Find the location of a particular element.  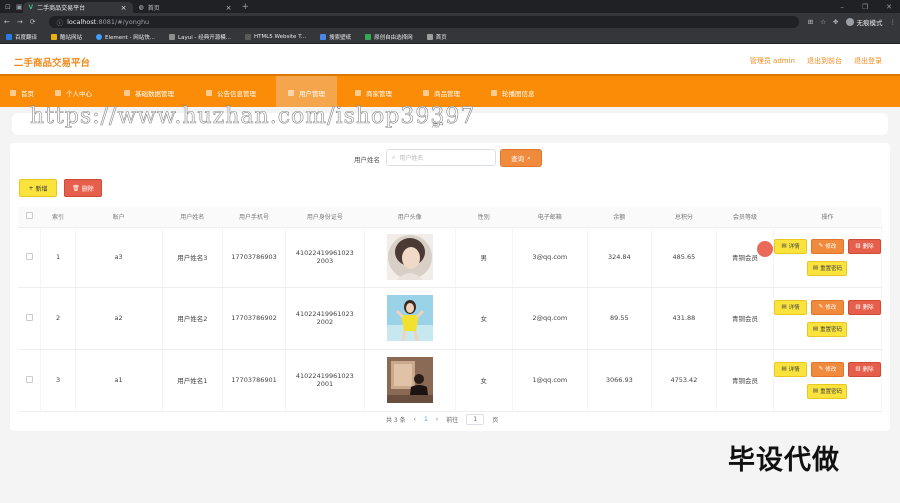

to-front-link: 退出到前台 is located at coordinates (824, 61).